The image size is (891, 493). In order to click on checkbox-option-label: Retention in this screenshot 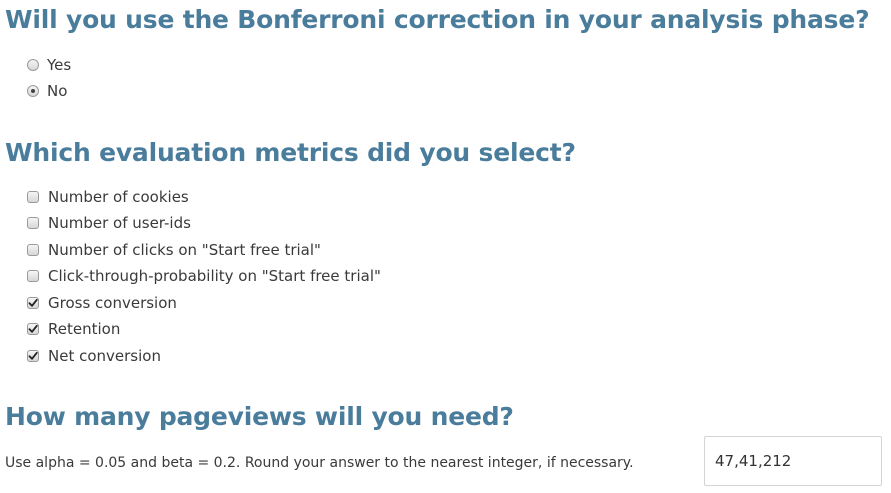, I will do `click(84, 329)`.